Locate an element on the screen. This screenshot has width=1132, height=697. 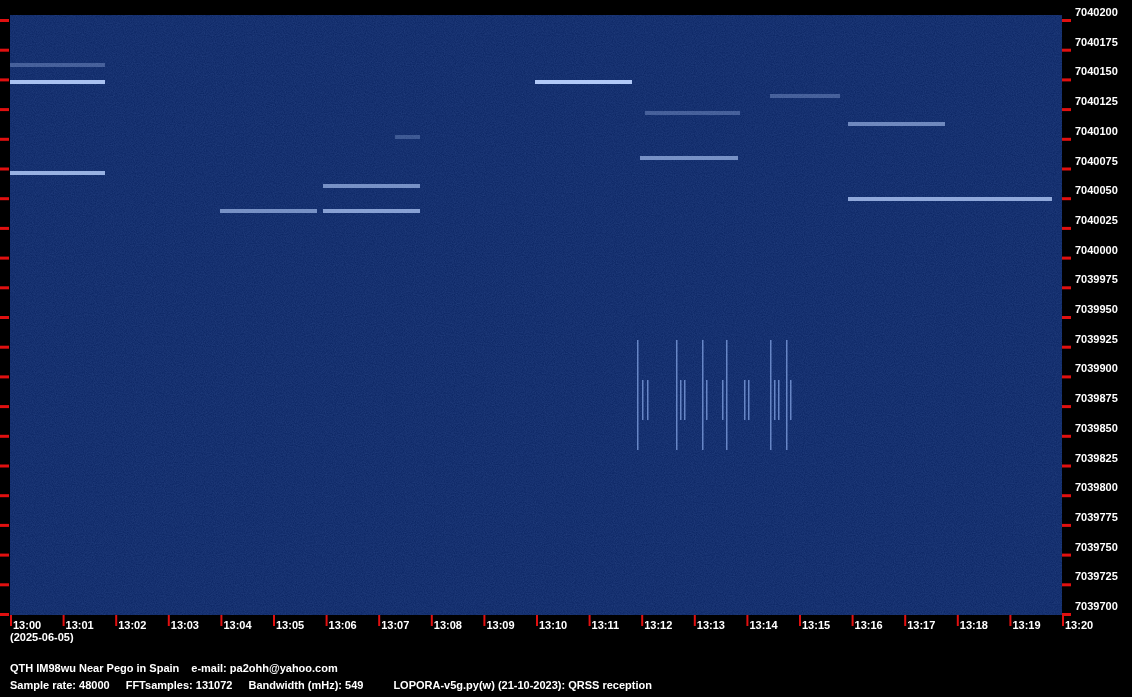
time-label: 13:06 is located at coordinates (342, 625).